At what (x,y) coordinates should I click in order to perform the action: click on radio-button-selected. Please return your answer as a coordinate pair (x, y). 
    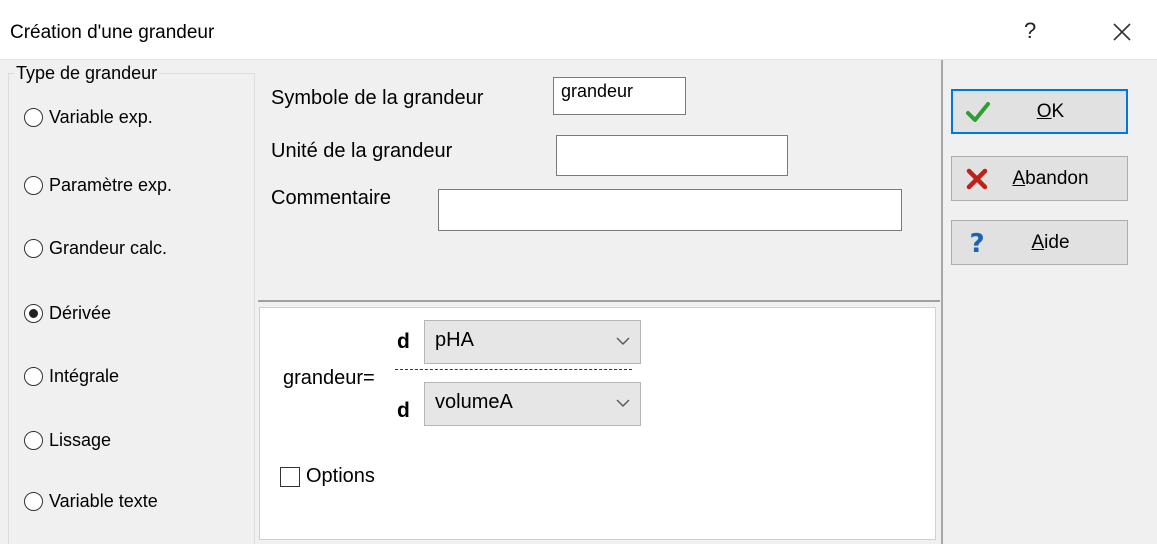
    Looking at the image, I should click on (33, 313).